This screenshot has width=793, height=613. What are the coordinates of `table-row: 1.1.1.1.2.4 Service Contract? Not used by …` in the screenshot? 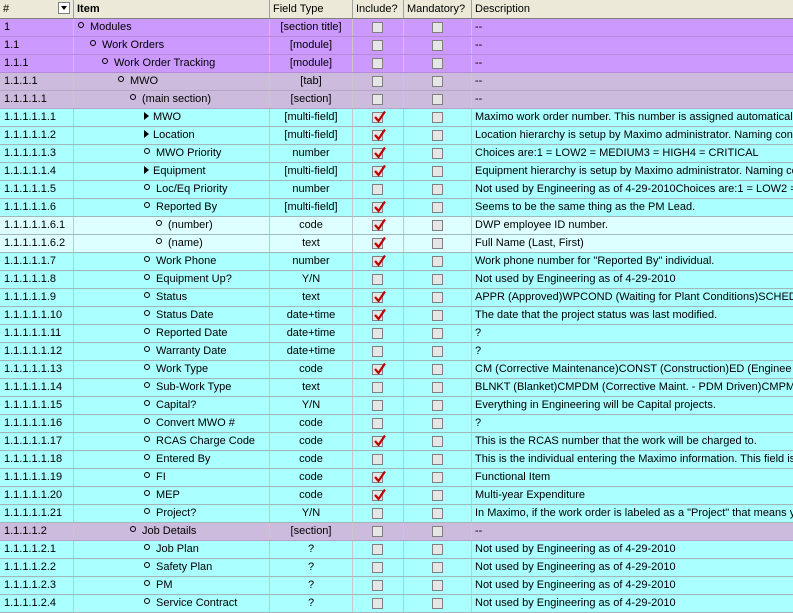 It's located at (396, 604).